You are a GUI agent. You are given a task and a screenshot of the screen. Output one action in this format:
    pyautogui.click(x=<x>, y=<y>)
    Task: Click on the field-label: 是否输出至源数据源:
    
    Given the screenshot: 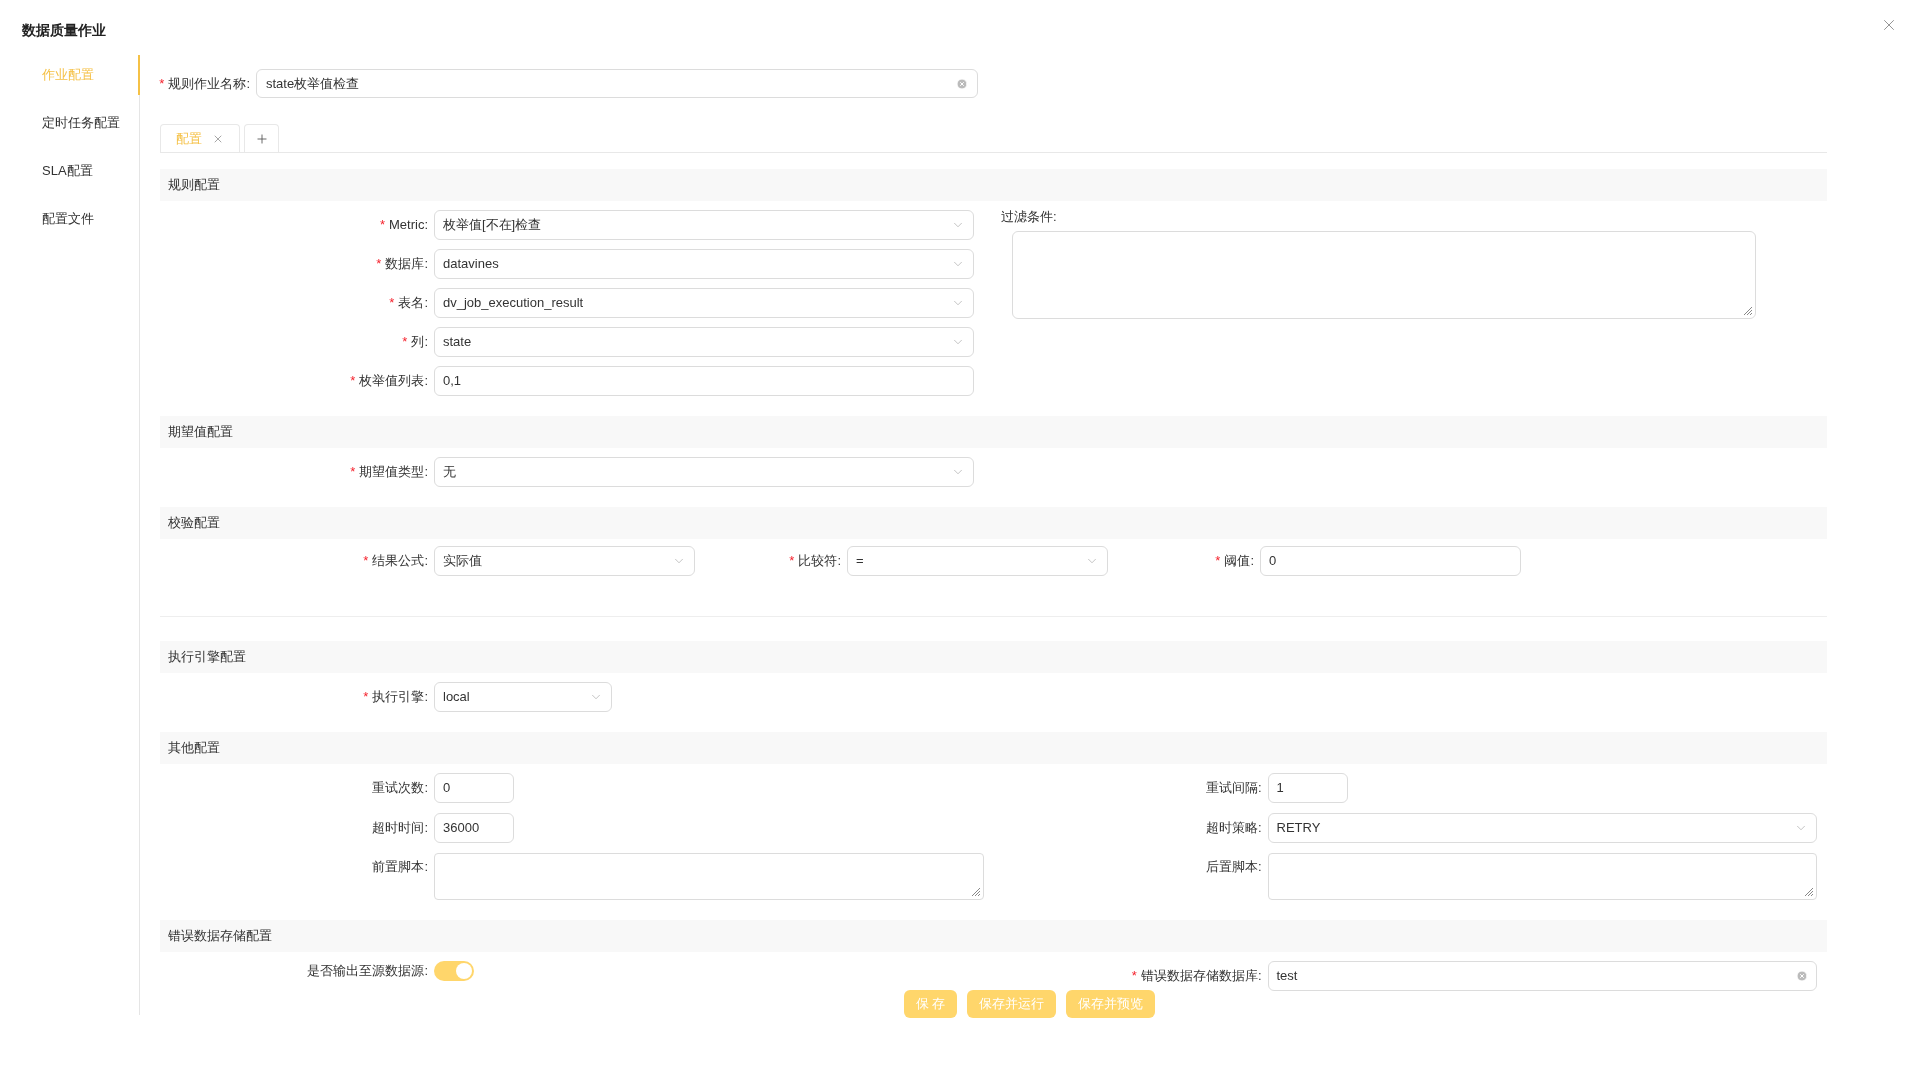 What is the action you would take?
    pyautogui.click(x=367, y=971)
    